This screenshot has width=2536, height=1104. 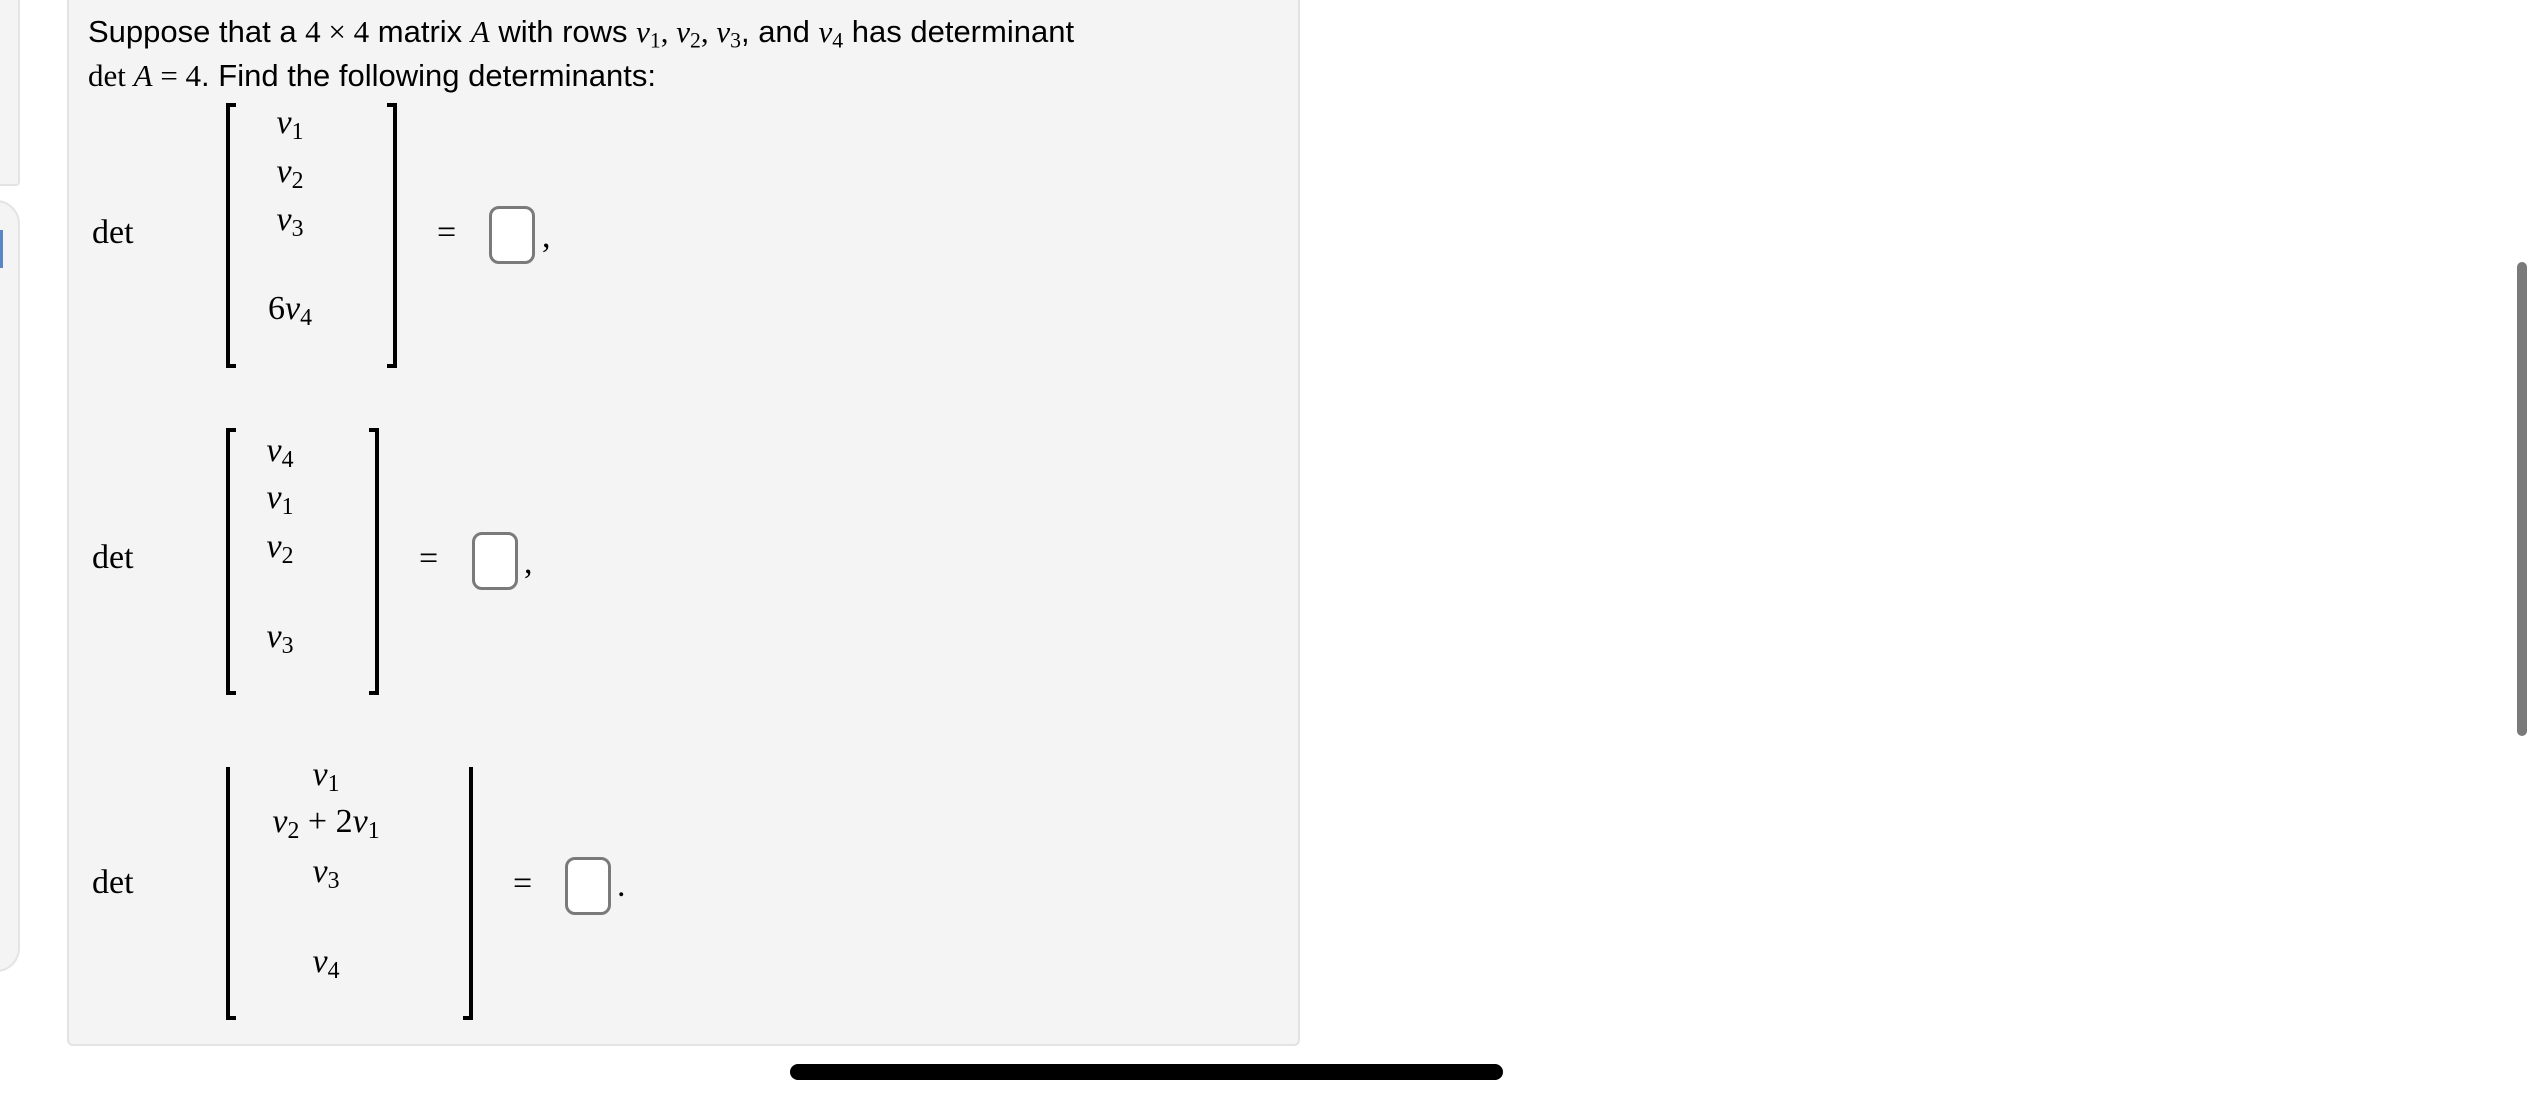 What do you see at coordinates (959, 31) in the screenshot?
I see `intro-text: has determinant` at bounding box center [959, 31].